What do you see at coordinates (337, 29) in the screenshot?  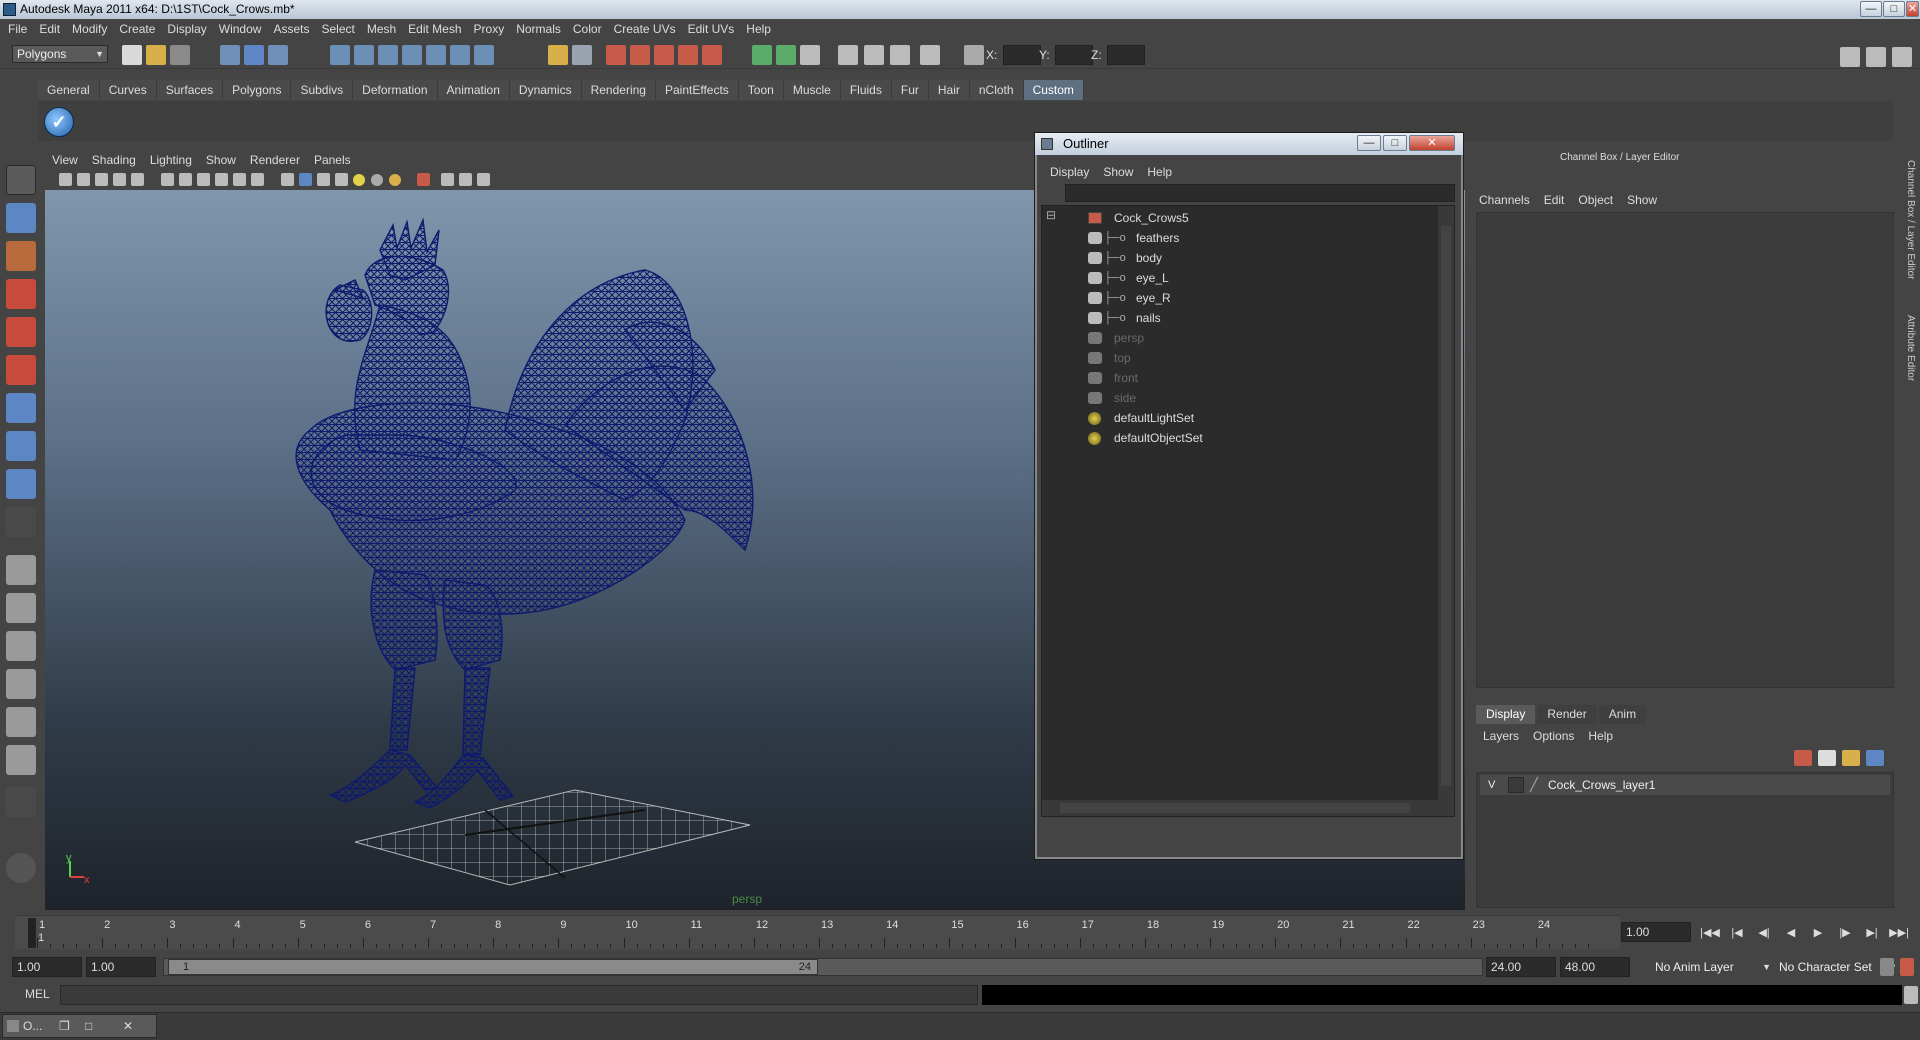 I see `menu-item: Select` at bounding box center [337, 29].